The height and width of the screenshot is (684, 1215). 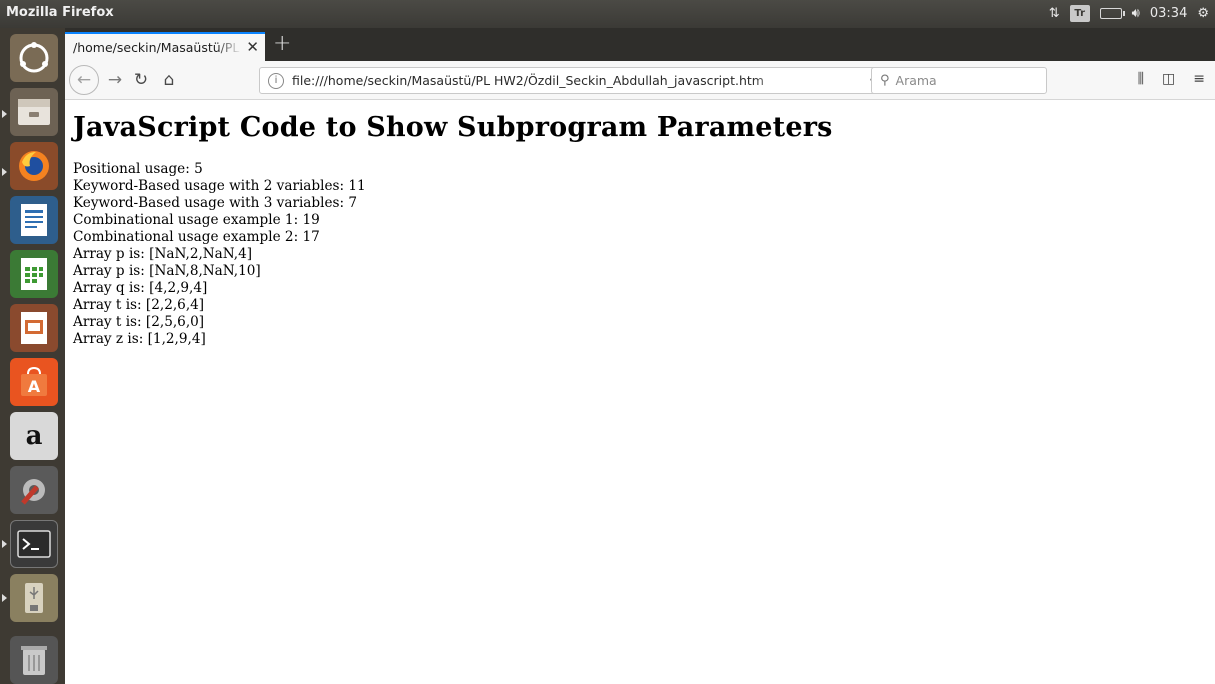 What do you see at coordinates (34, 436) in the screenshot?
I see `amazon-icon: a` at bounding box center [34, 436].